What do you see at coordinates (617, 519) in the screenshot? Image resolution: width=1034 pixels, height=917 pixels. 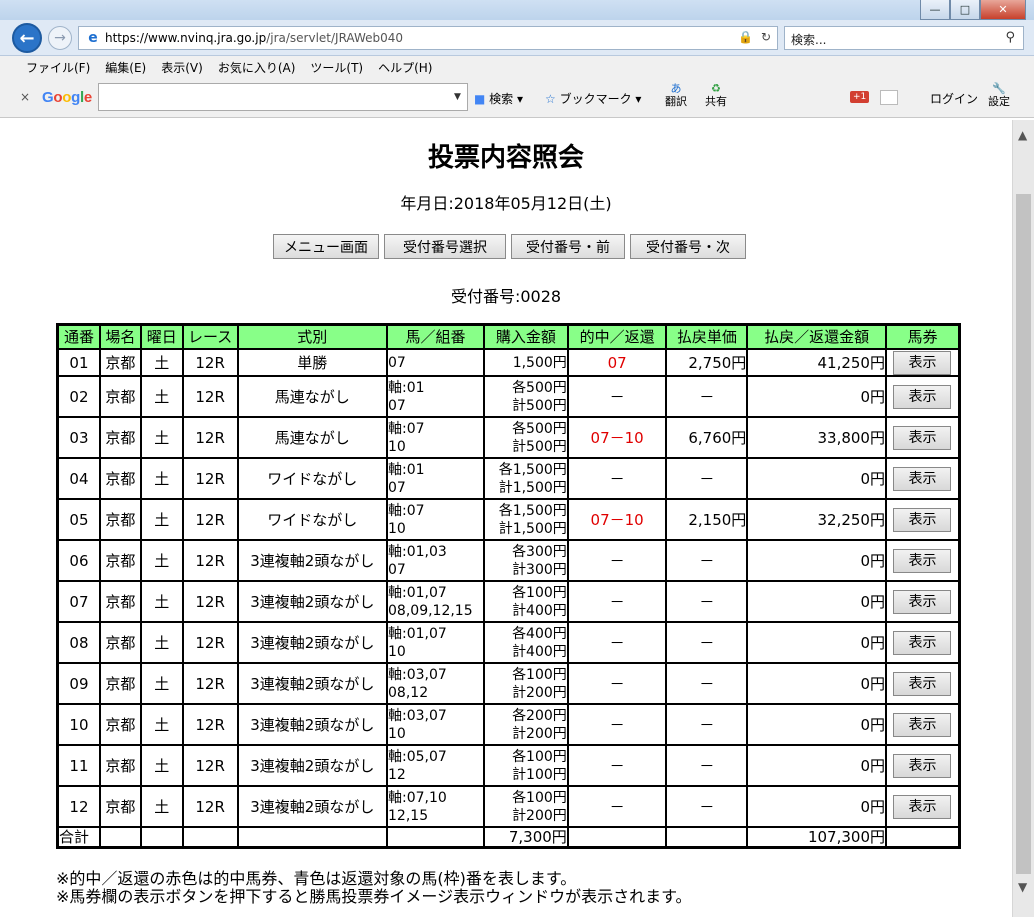 I see `cell-hit: 07－10` at bounding box center [617, 519].